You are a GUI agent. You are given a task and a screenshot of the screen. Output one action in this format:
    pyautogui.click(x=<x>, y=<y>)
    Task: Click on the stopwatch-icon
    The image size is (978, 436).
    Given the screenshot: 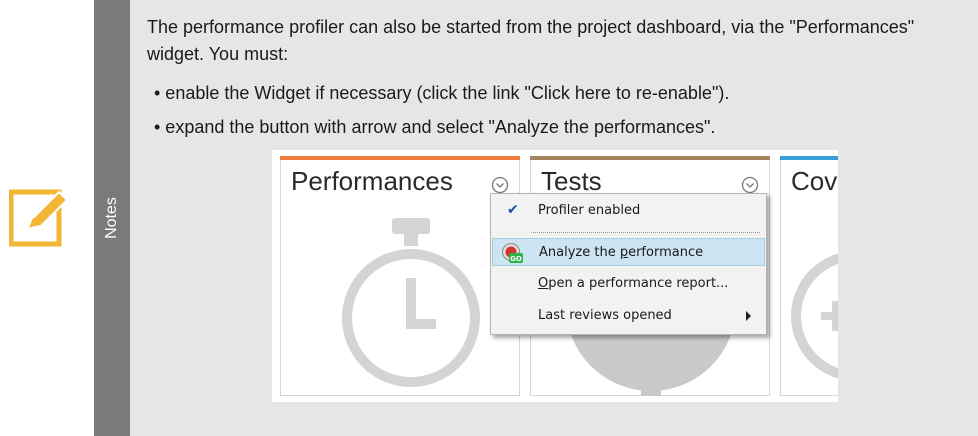 What is the action you would take?
    pyautogui.click(x=411, y=302)
    